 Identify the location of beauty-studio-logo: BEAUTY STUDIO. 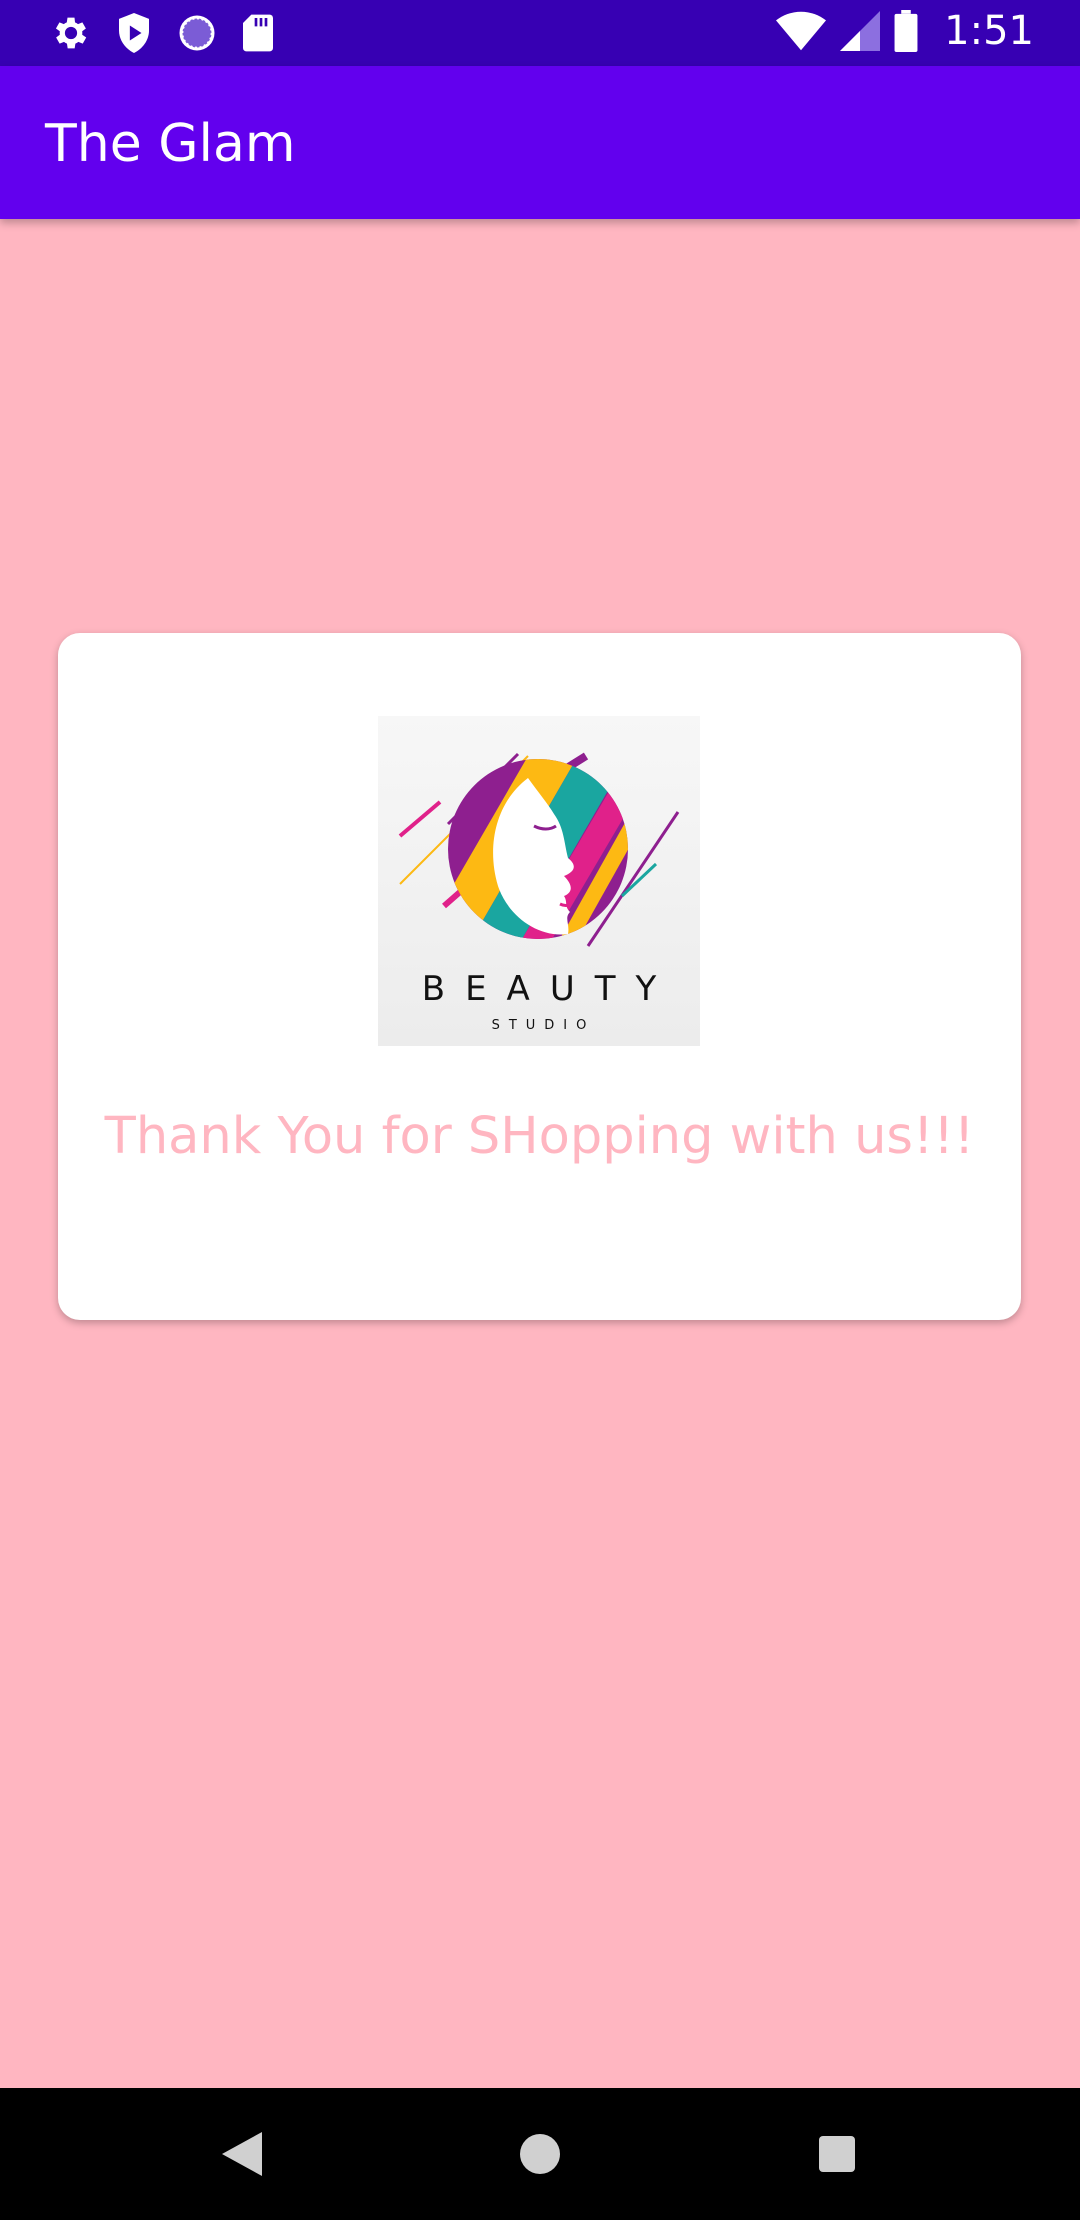
(539, 881).